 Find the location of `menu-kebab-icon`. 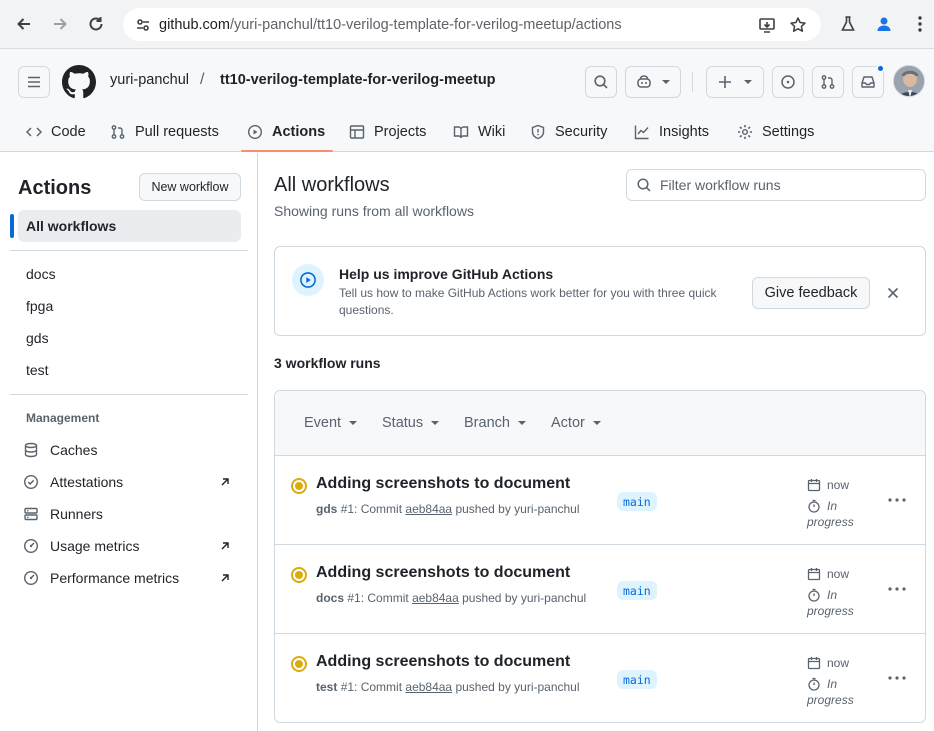

menu-kebab-icon is located at coordinates (920, 24).